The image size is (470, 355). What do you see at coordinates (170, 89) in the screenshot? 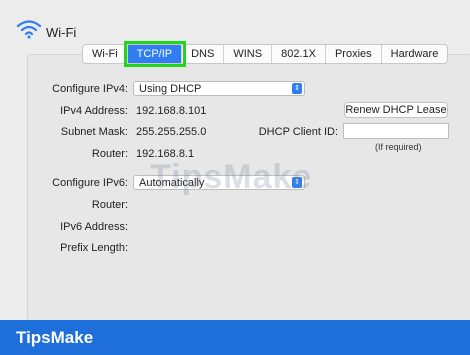
I see `configure-ipv4-value: Using DHCP` at bounding box center [170, 89].